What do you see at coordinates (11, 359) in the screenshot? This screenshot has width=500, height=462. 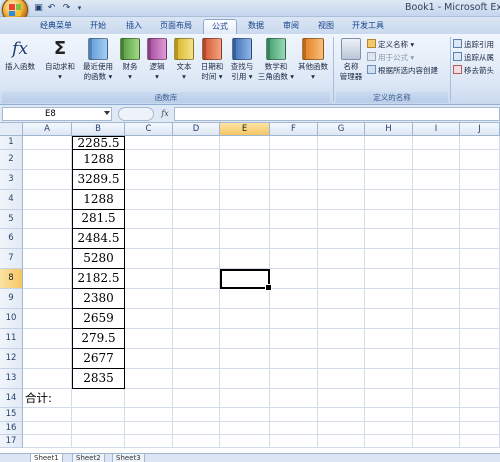 I see `row-header-12: 12` at bounding box center [11, 359].